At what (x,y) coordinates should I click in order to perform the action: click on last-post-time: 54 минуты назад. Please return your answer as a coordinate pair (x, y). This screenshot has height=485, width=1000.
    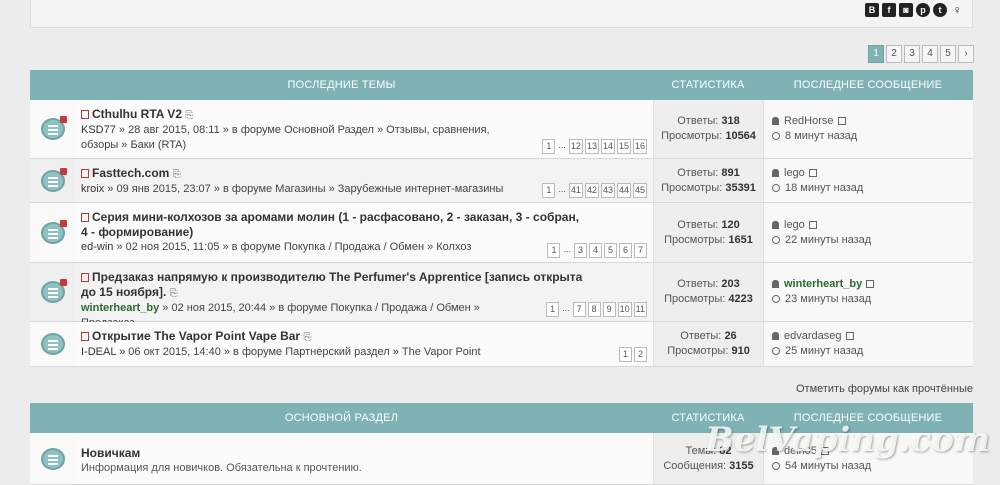
    Looking at the image, I should click on (828, 465).